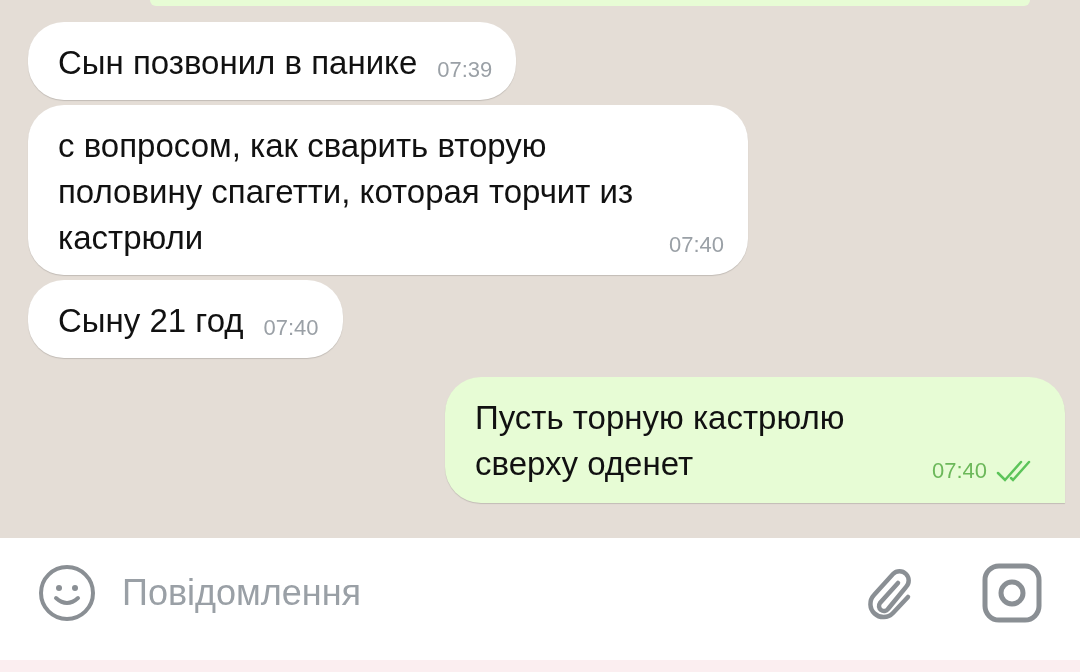  Describe the element at coordinates (151, 321) in the screenshot. I see `message-text: Сыну 21 год` at that location.